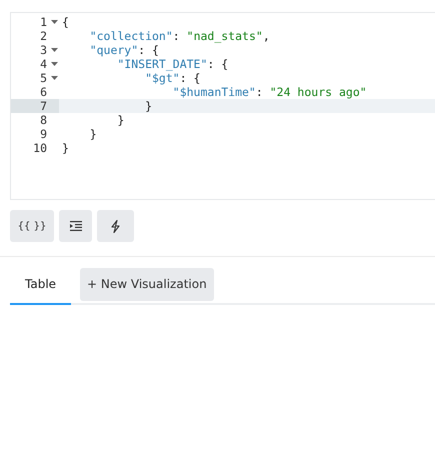 The image size is (435, 452). Describe the element at coordinates (44, 120) in the screenshot. I see `line-number: 8` at that location.